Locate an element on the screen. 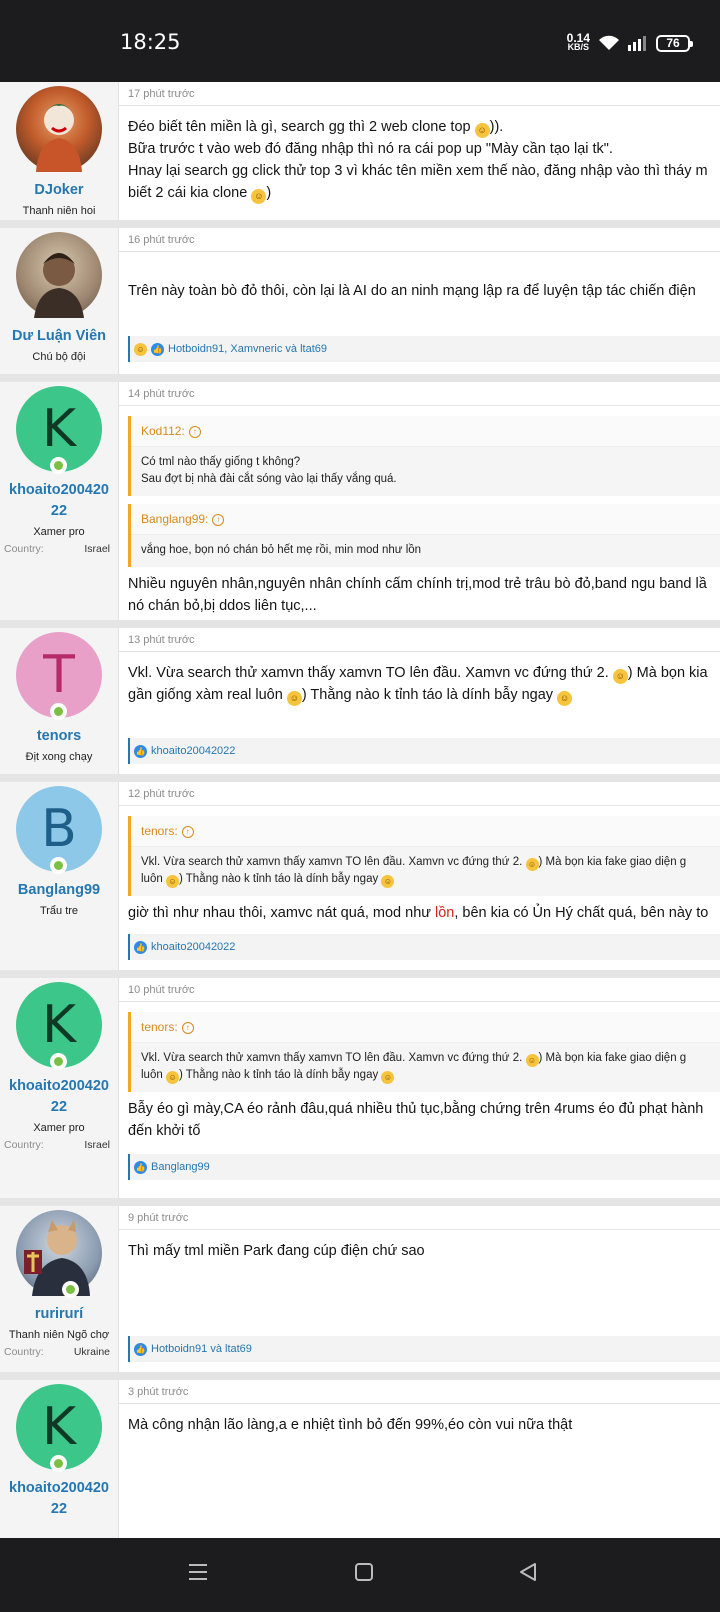 Image resolution: width=720 pixels, height=1612 pixels. clock: 18:25 is located at coordinates (150, 42).